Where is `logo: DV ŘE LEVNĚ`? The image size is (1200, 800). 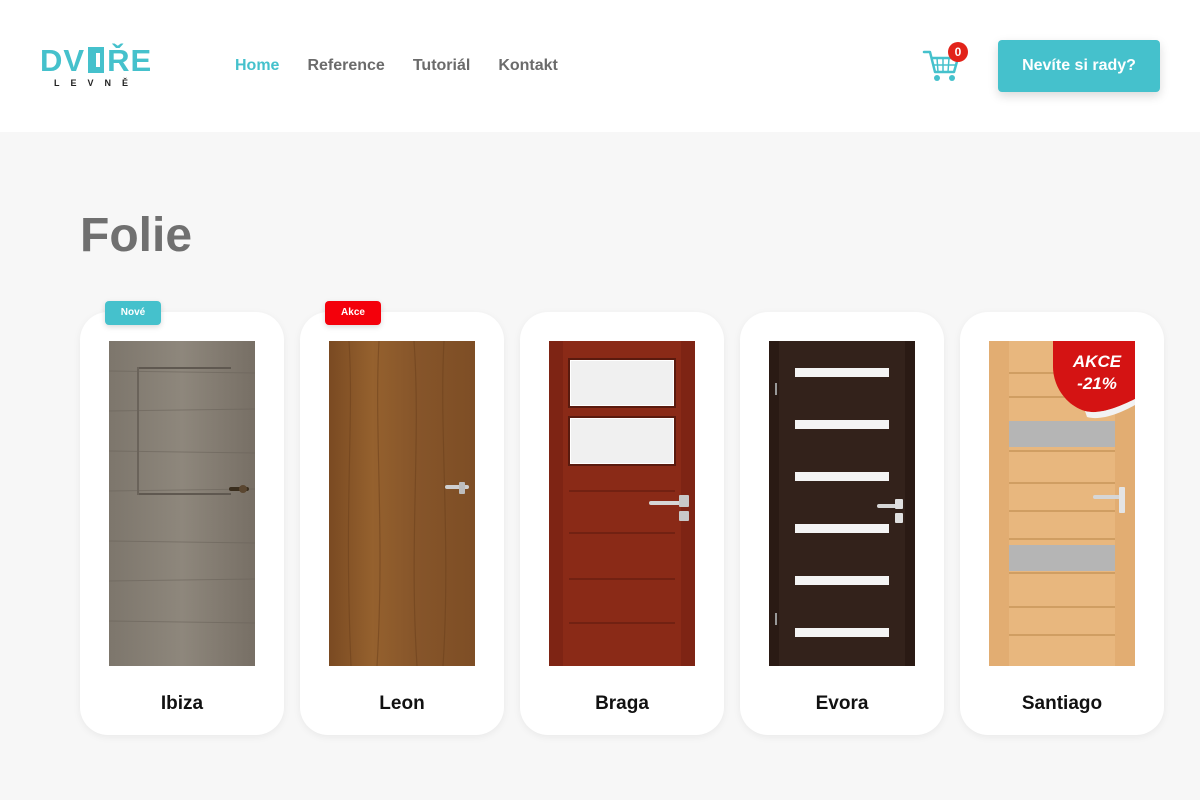 logo: DV ŘE LEVNĚ is located at coordinates (98, 67).